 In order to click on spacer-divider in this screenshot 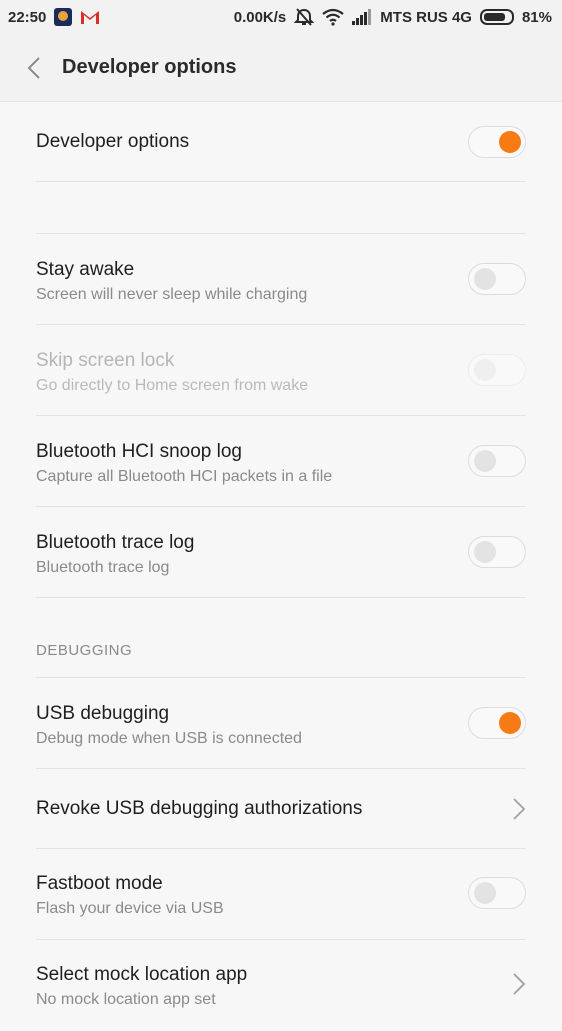, I will do `click(281, 208)`.